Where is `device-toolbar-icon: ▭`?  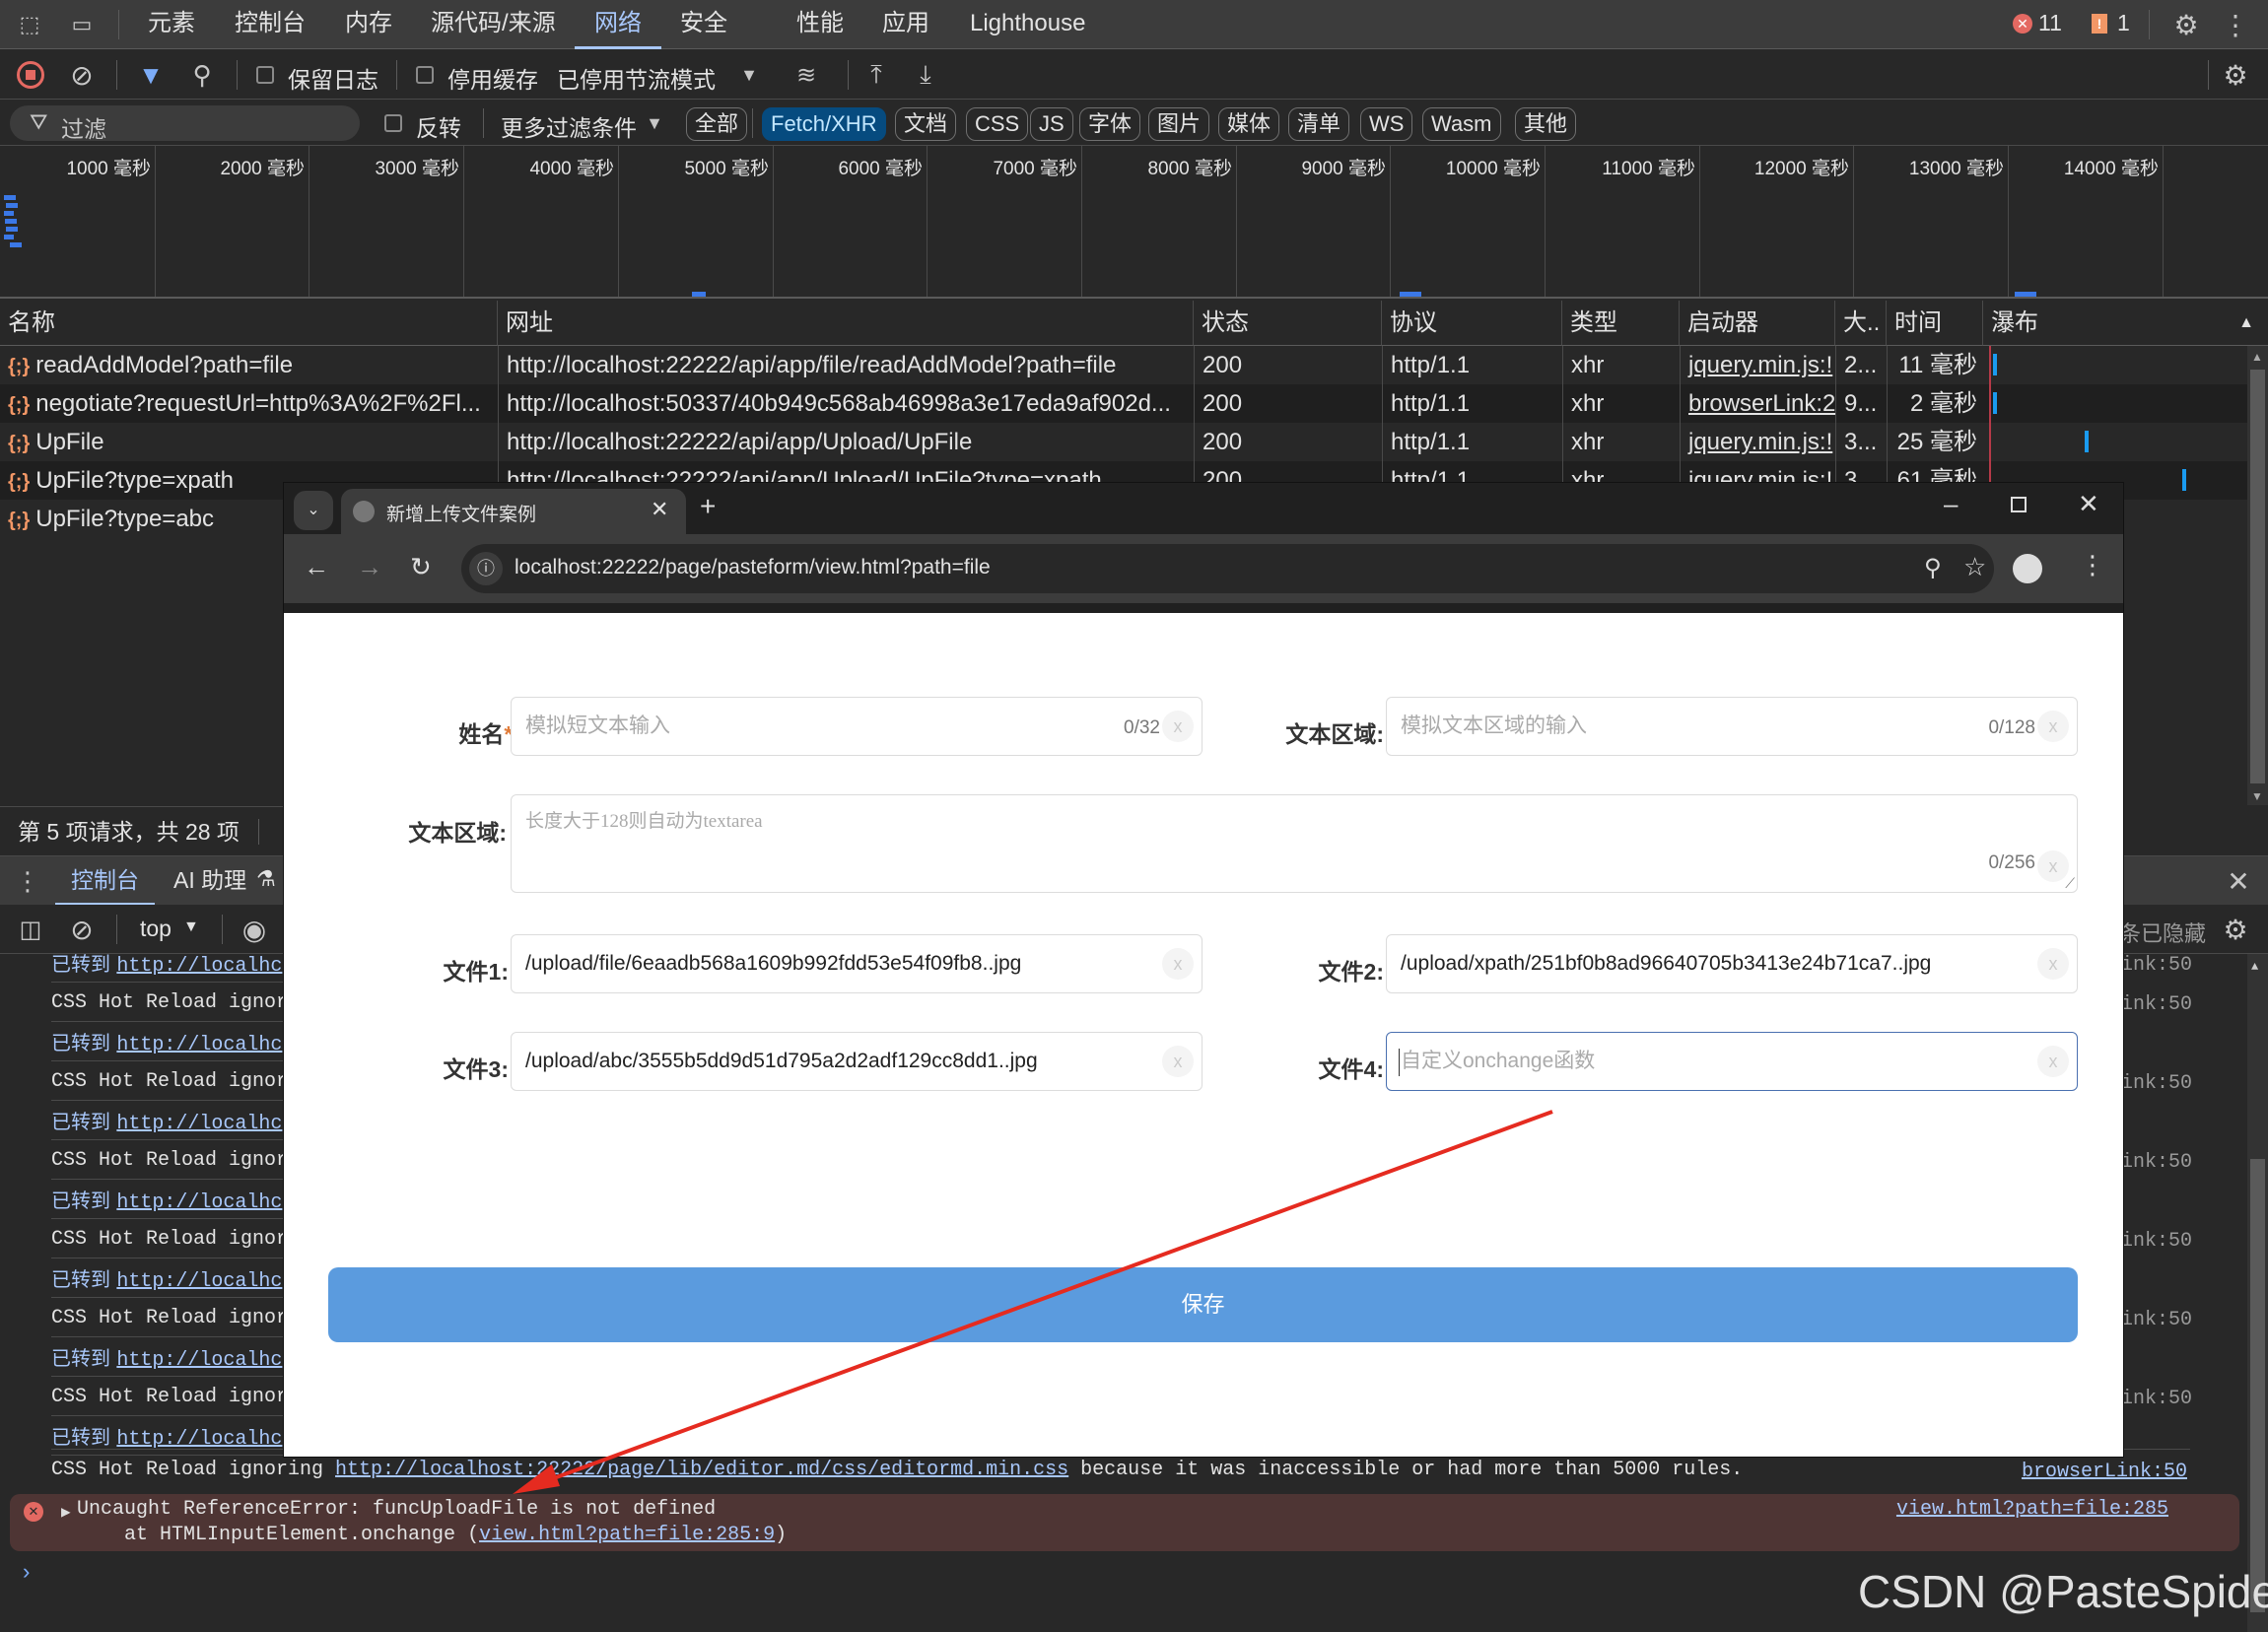 device-toolbar-icon: ▭ is located at coordinates (82, 24).